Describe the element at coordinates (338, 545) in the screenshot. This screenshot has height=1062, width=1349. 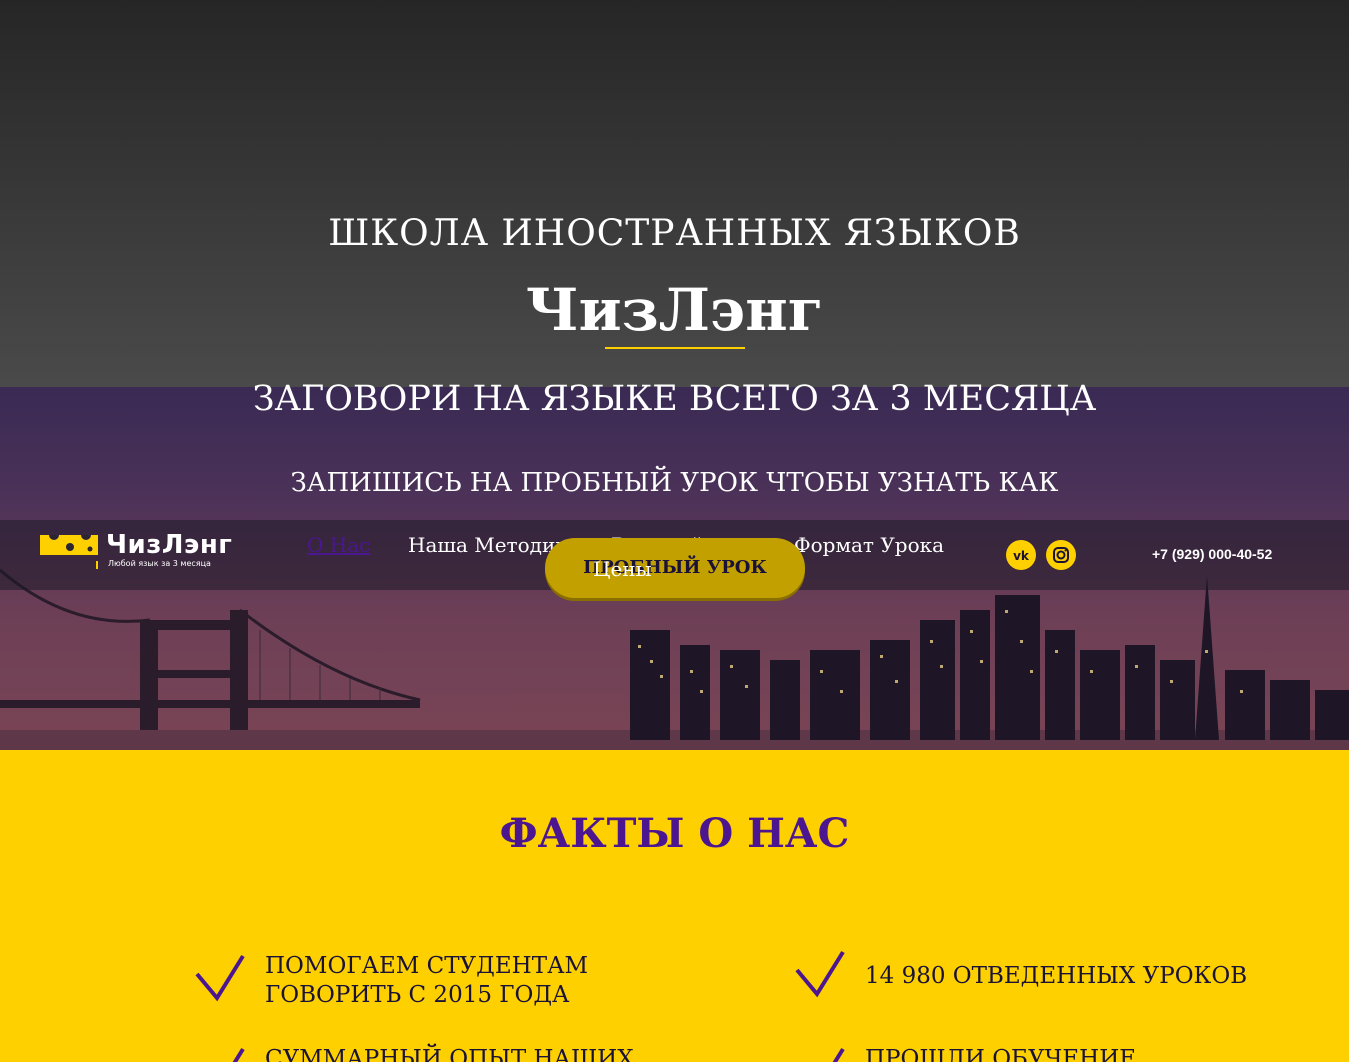
I see `nav-link-about: О Нас` at that location.